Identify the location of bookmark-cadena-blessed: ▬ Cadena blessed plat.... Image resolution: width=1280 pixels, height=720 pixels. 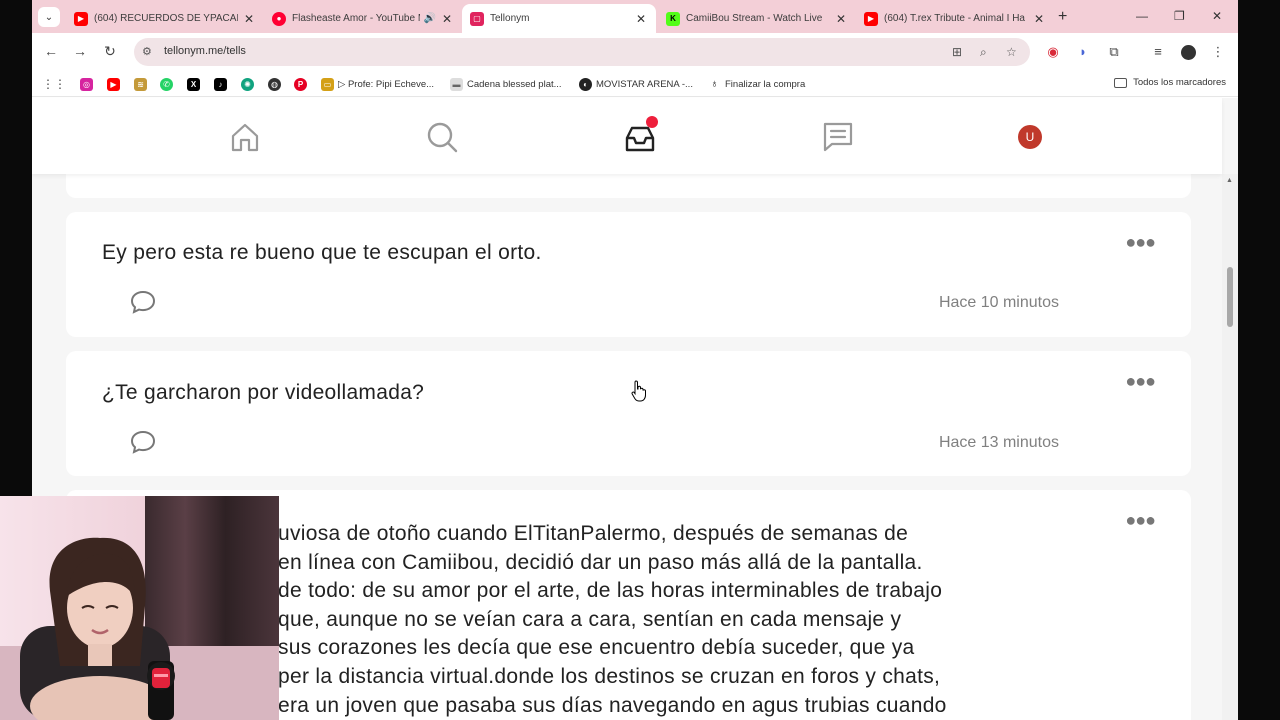
(506, 84).